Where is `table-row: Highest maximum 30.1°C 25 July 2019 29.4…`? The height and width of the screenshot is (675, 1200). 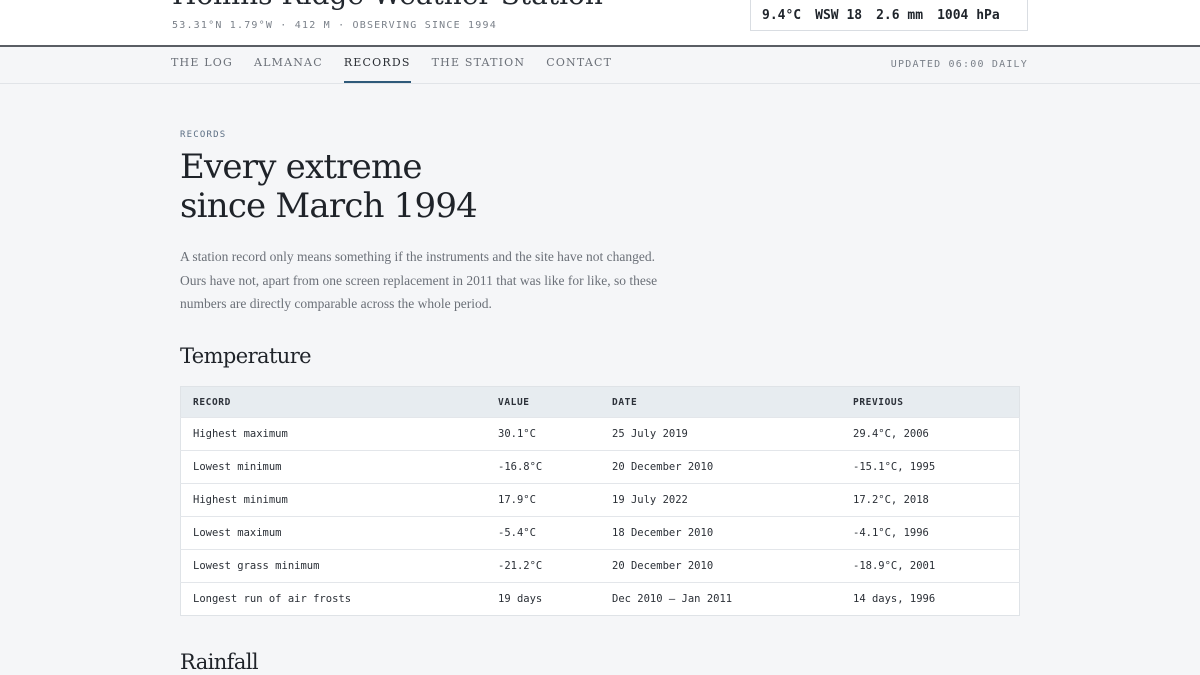
table-row: Highest maximum 30.1°C 25 July 2019 29.4… is located at coordinates (600, 434).